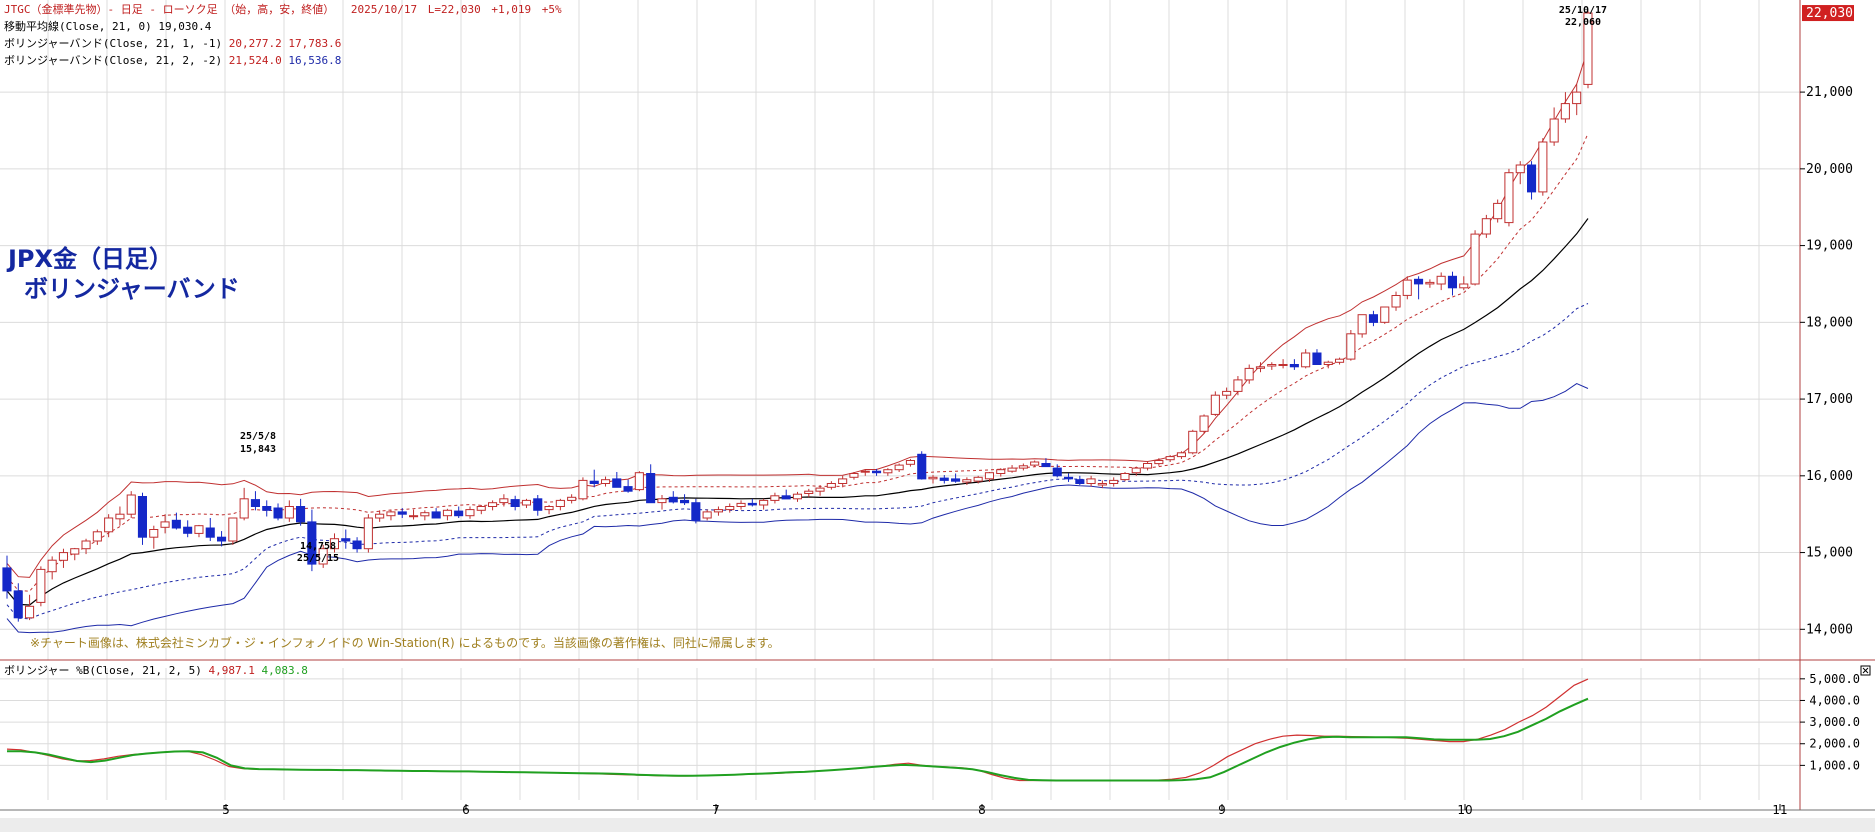 The height and width of the screenshot is (832, 1875). Describe the element at coordinates (1583, 10) in the screenshot. I see `annotation-date: 25/10/17` at that location.